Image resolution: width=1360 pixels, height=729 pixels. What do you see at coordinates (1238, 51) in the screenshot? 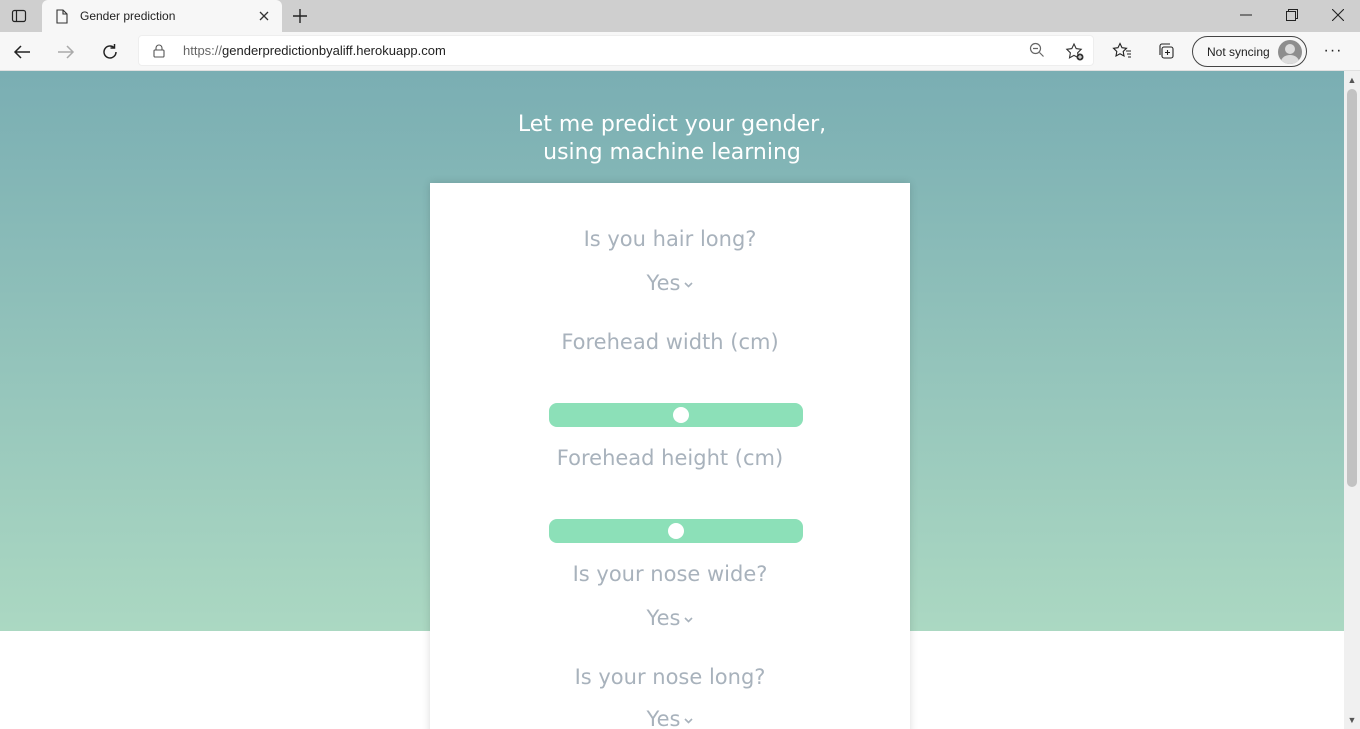
I see `sync-label: Not syncing` at bounding box center [1238, 51].